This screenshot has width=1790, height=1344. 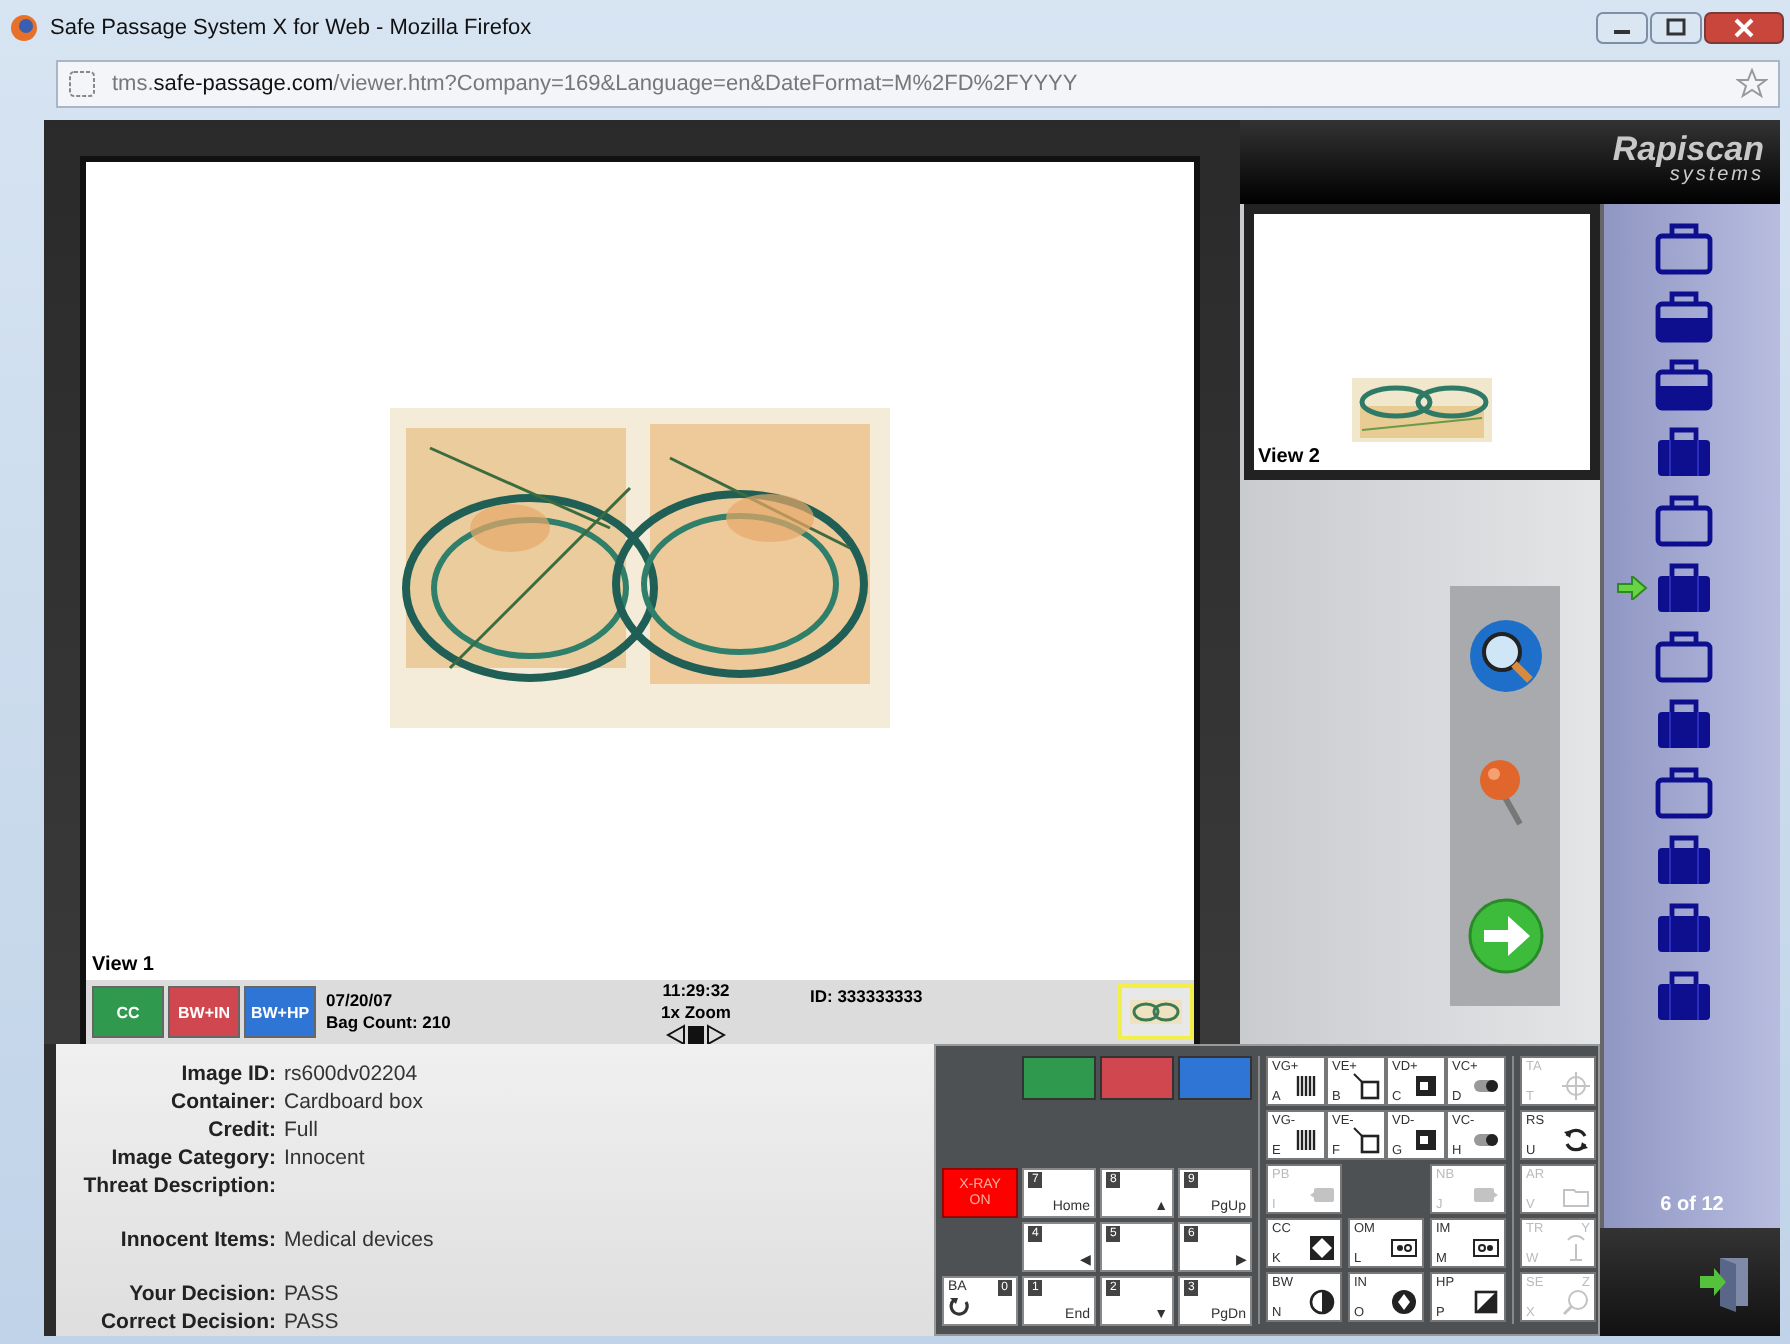 What do you see at coordinates (353, 1102) in the screenshot?
I see `field-value: Cardboard box` at bounding box center [353, 1102].